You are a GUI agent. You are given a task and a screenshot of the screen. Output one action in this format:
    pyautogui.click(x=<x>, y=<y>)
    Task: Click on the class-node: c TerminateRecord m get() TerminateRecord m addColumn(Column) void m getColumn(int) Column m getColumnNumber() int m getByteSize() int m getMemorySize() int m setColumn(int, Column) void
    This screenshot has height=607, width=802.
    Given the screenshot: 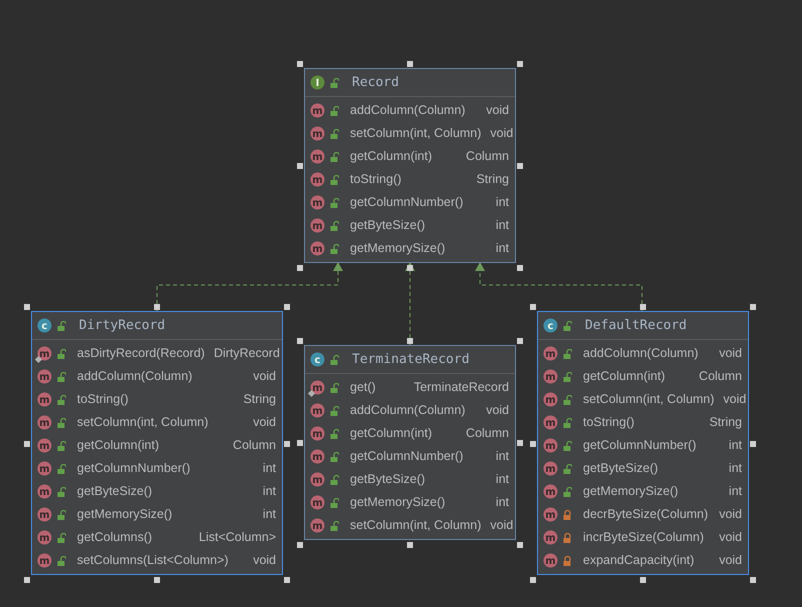 What is the action you would take?
    pyautogui.click(x=410, y=442)
    